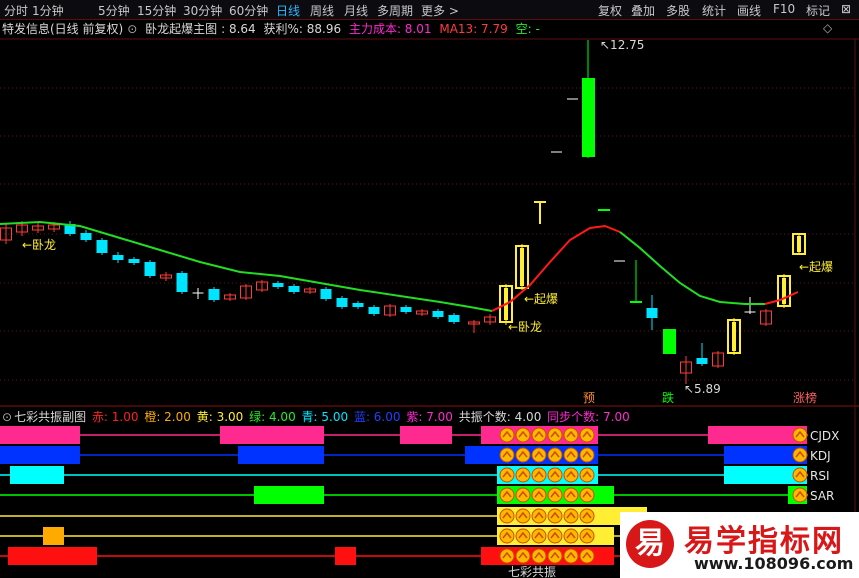  Describe the element at coordinates (289, 495) in the screenshot. I see `row-block-sar` at that location.